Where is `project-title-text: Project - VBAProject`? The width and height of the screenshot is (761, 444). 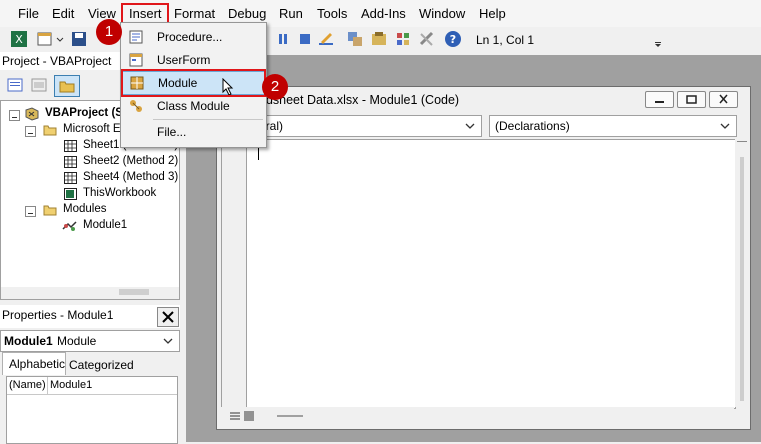
project-title-text: Project - VBAProject is located at coordinates (57, 61).